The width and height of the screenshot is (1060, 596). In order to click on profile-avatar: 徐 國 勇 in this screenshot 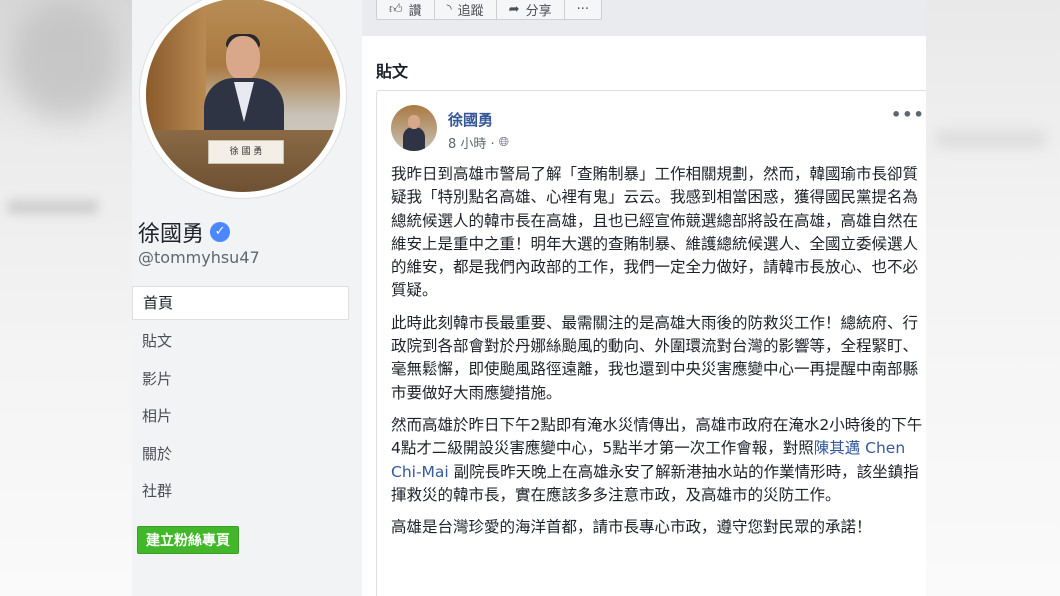, I will do `click(243, 99)`.